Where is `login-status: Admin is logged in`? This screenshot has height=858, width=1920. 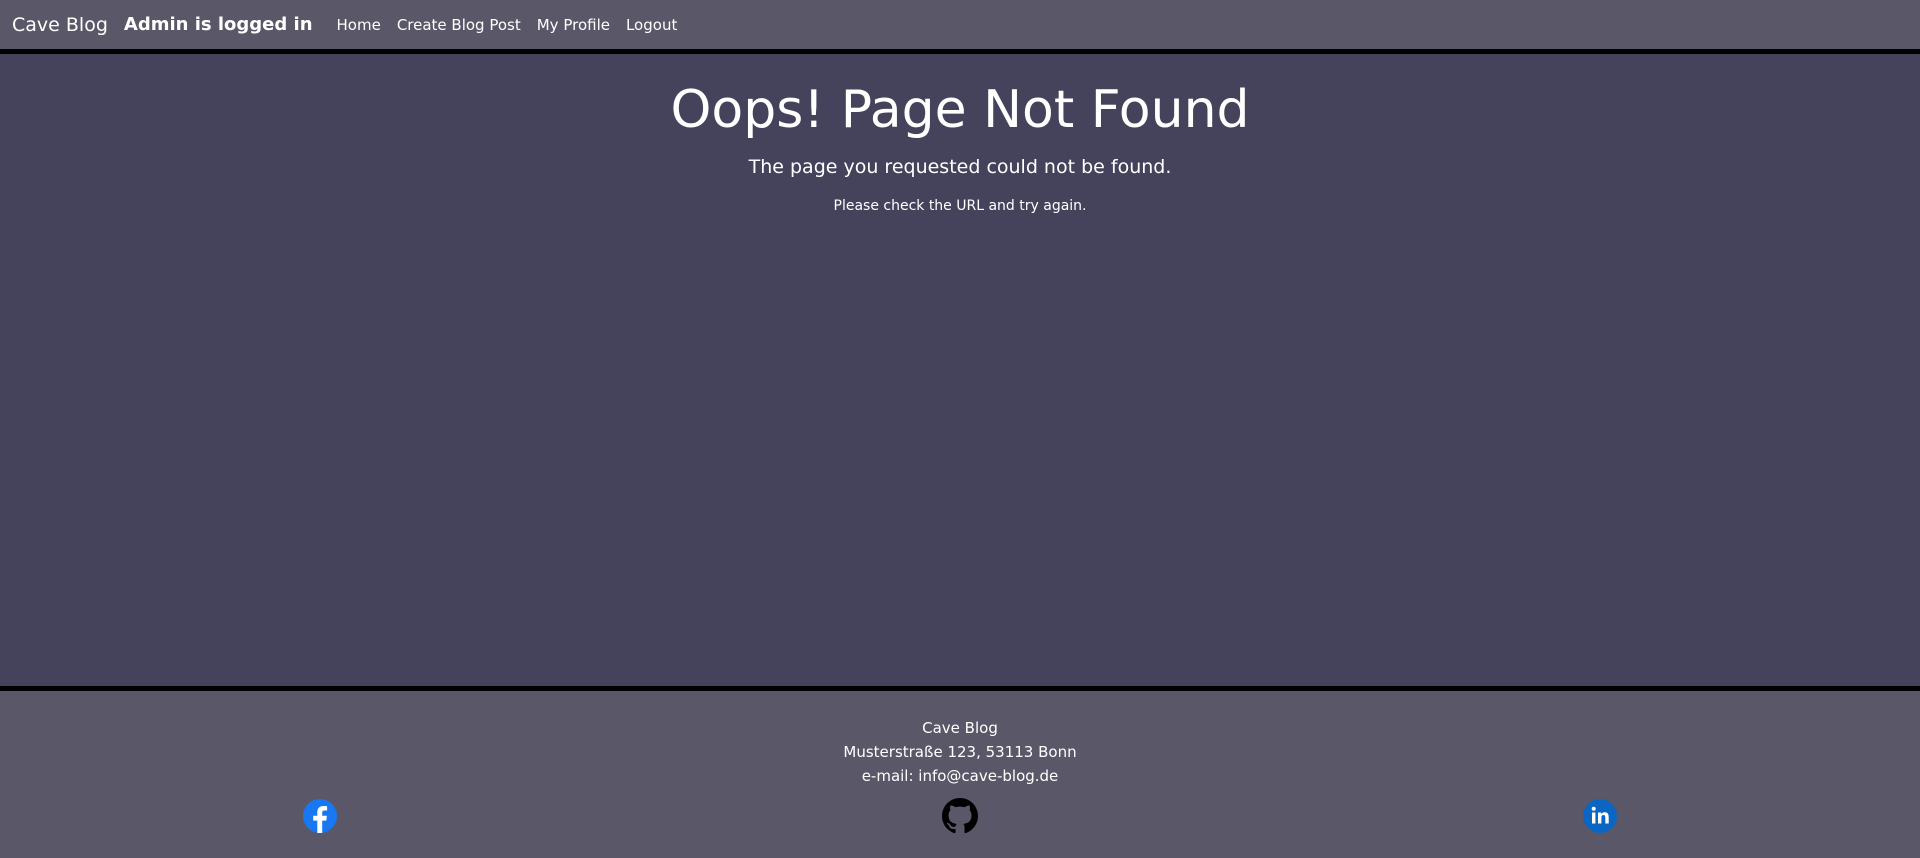
login-status: Admin is logged in is located at coordinates (218, 24).